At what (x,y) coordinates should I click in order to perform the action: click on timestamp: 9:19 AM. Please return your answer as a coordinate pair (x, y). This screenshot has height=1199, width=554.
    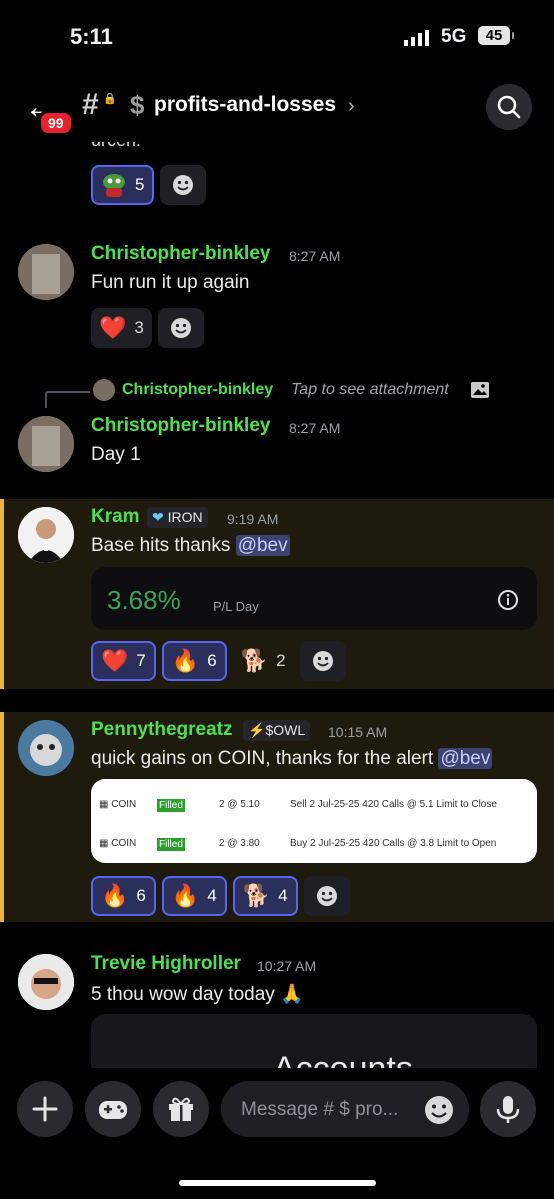
    Looking at the image, I should click on (253, 519).